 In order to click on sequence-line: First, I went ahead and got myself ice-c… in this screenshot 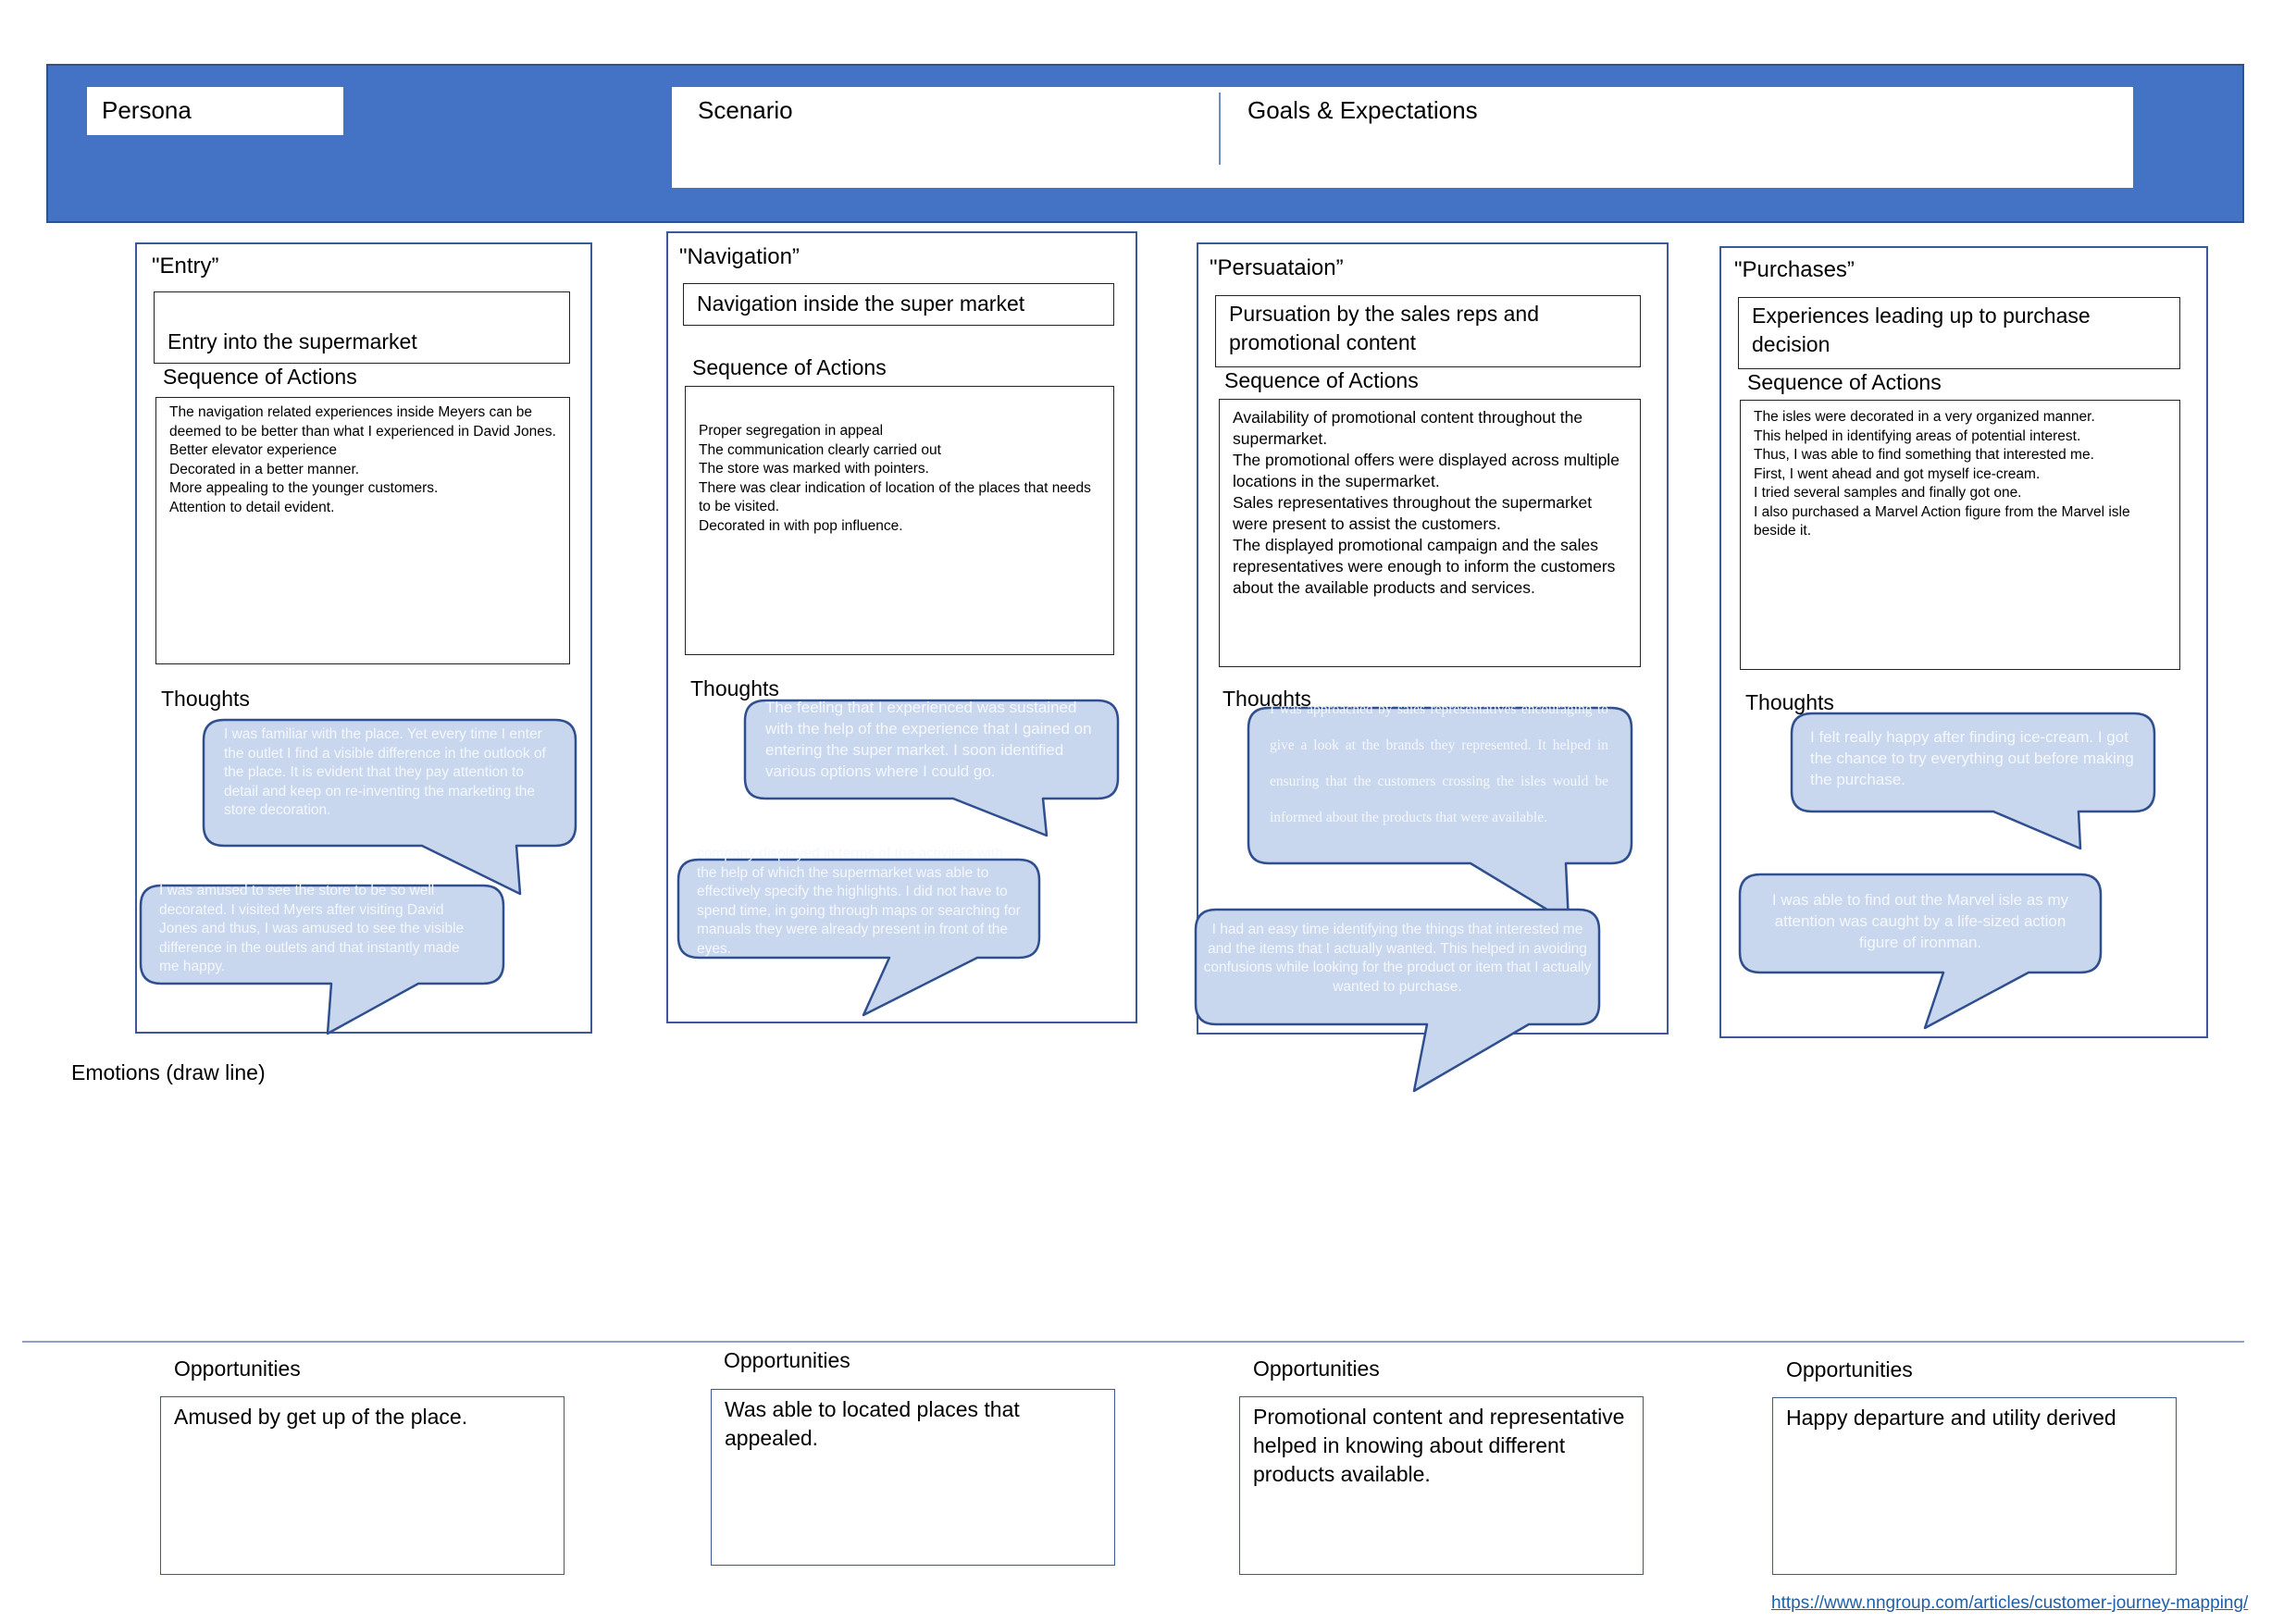, I will do `click(1898, 473)`.